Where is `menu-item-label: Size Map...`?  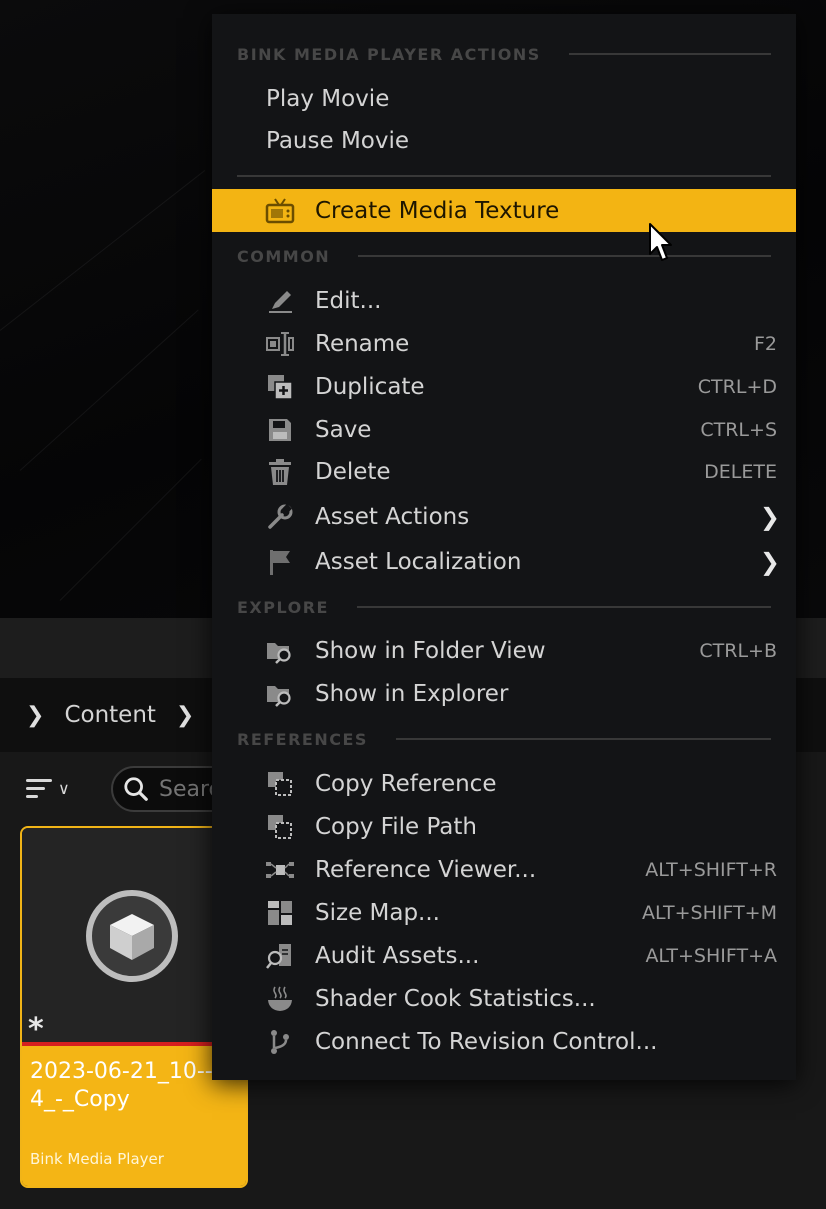 menu-item-label: Size Map... is located at coordinates (377, 913).